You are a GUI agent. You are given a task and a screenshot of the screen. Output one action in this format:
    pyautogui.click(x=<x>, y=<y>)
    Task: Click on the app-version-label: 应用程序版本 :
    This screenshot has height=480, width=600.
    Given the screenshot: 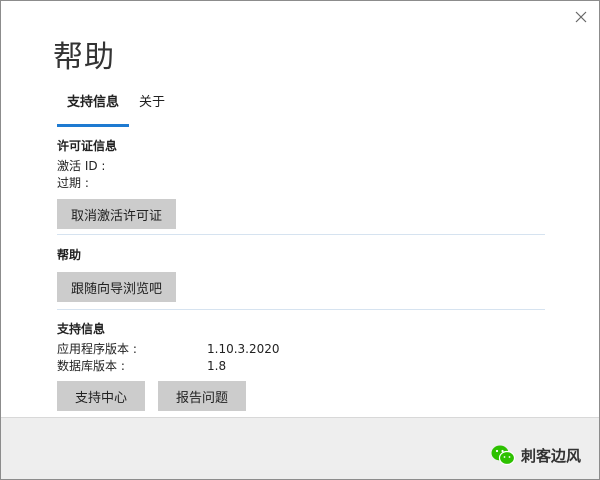 What is the action you would take?
    pyautogui.click(x=97, y=349)
    